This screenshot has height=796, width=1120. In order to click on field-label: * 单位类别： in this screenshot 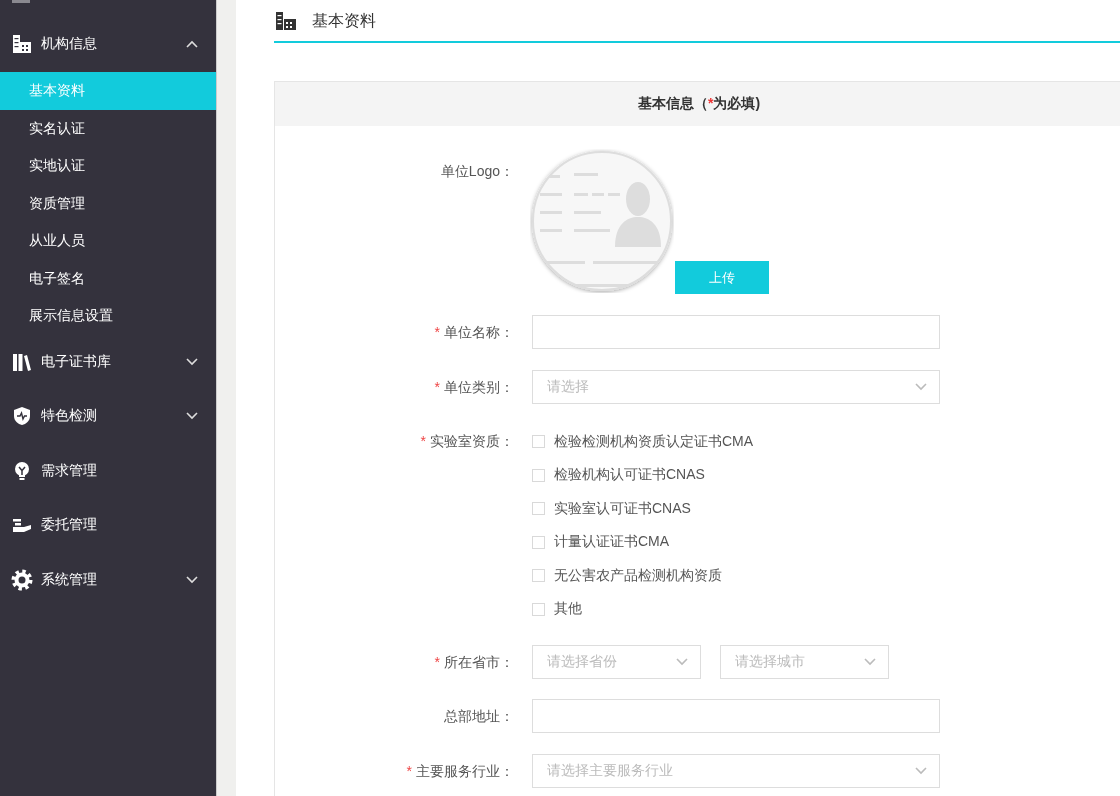, I will do `click(474, 387)`.